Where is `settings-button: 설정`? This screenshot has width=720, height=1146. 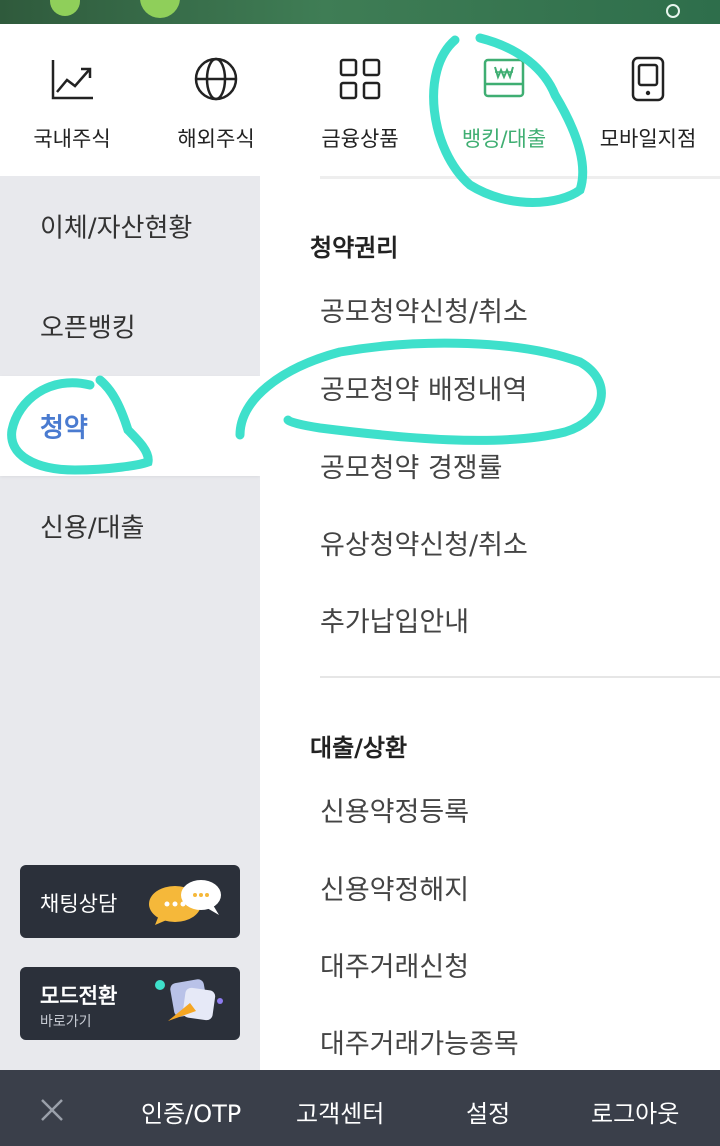
settings-button: 설정 is located at coordinates (488, 1111).